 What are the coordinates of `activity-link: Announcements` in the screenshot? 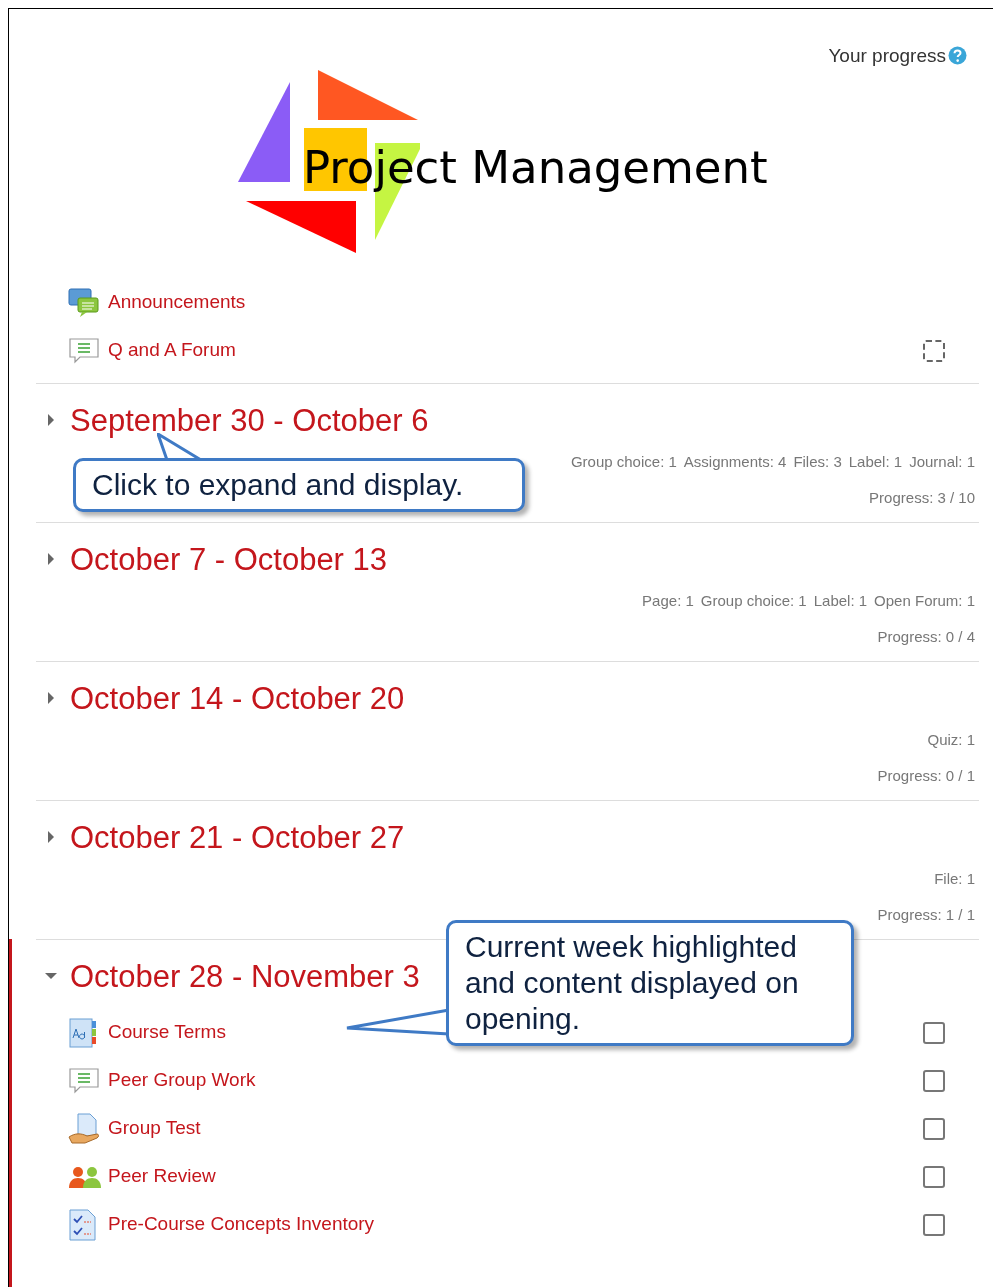 It's located at (177, 302).